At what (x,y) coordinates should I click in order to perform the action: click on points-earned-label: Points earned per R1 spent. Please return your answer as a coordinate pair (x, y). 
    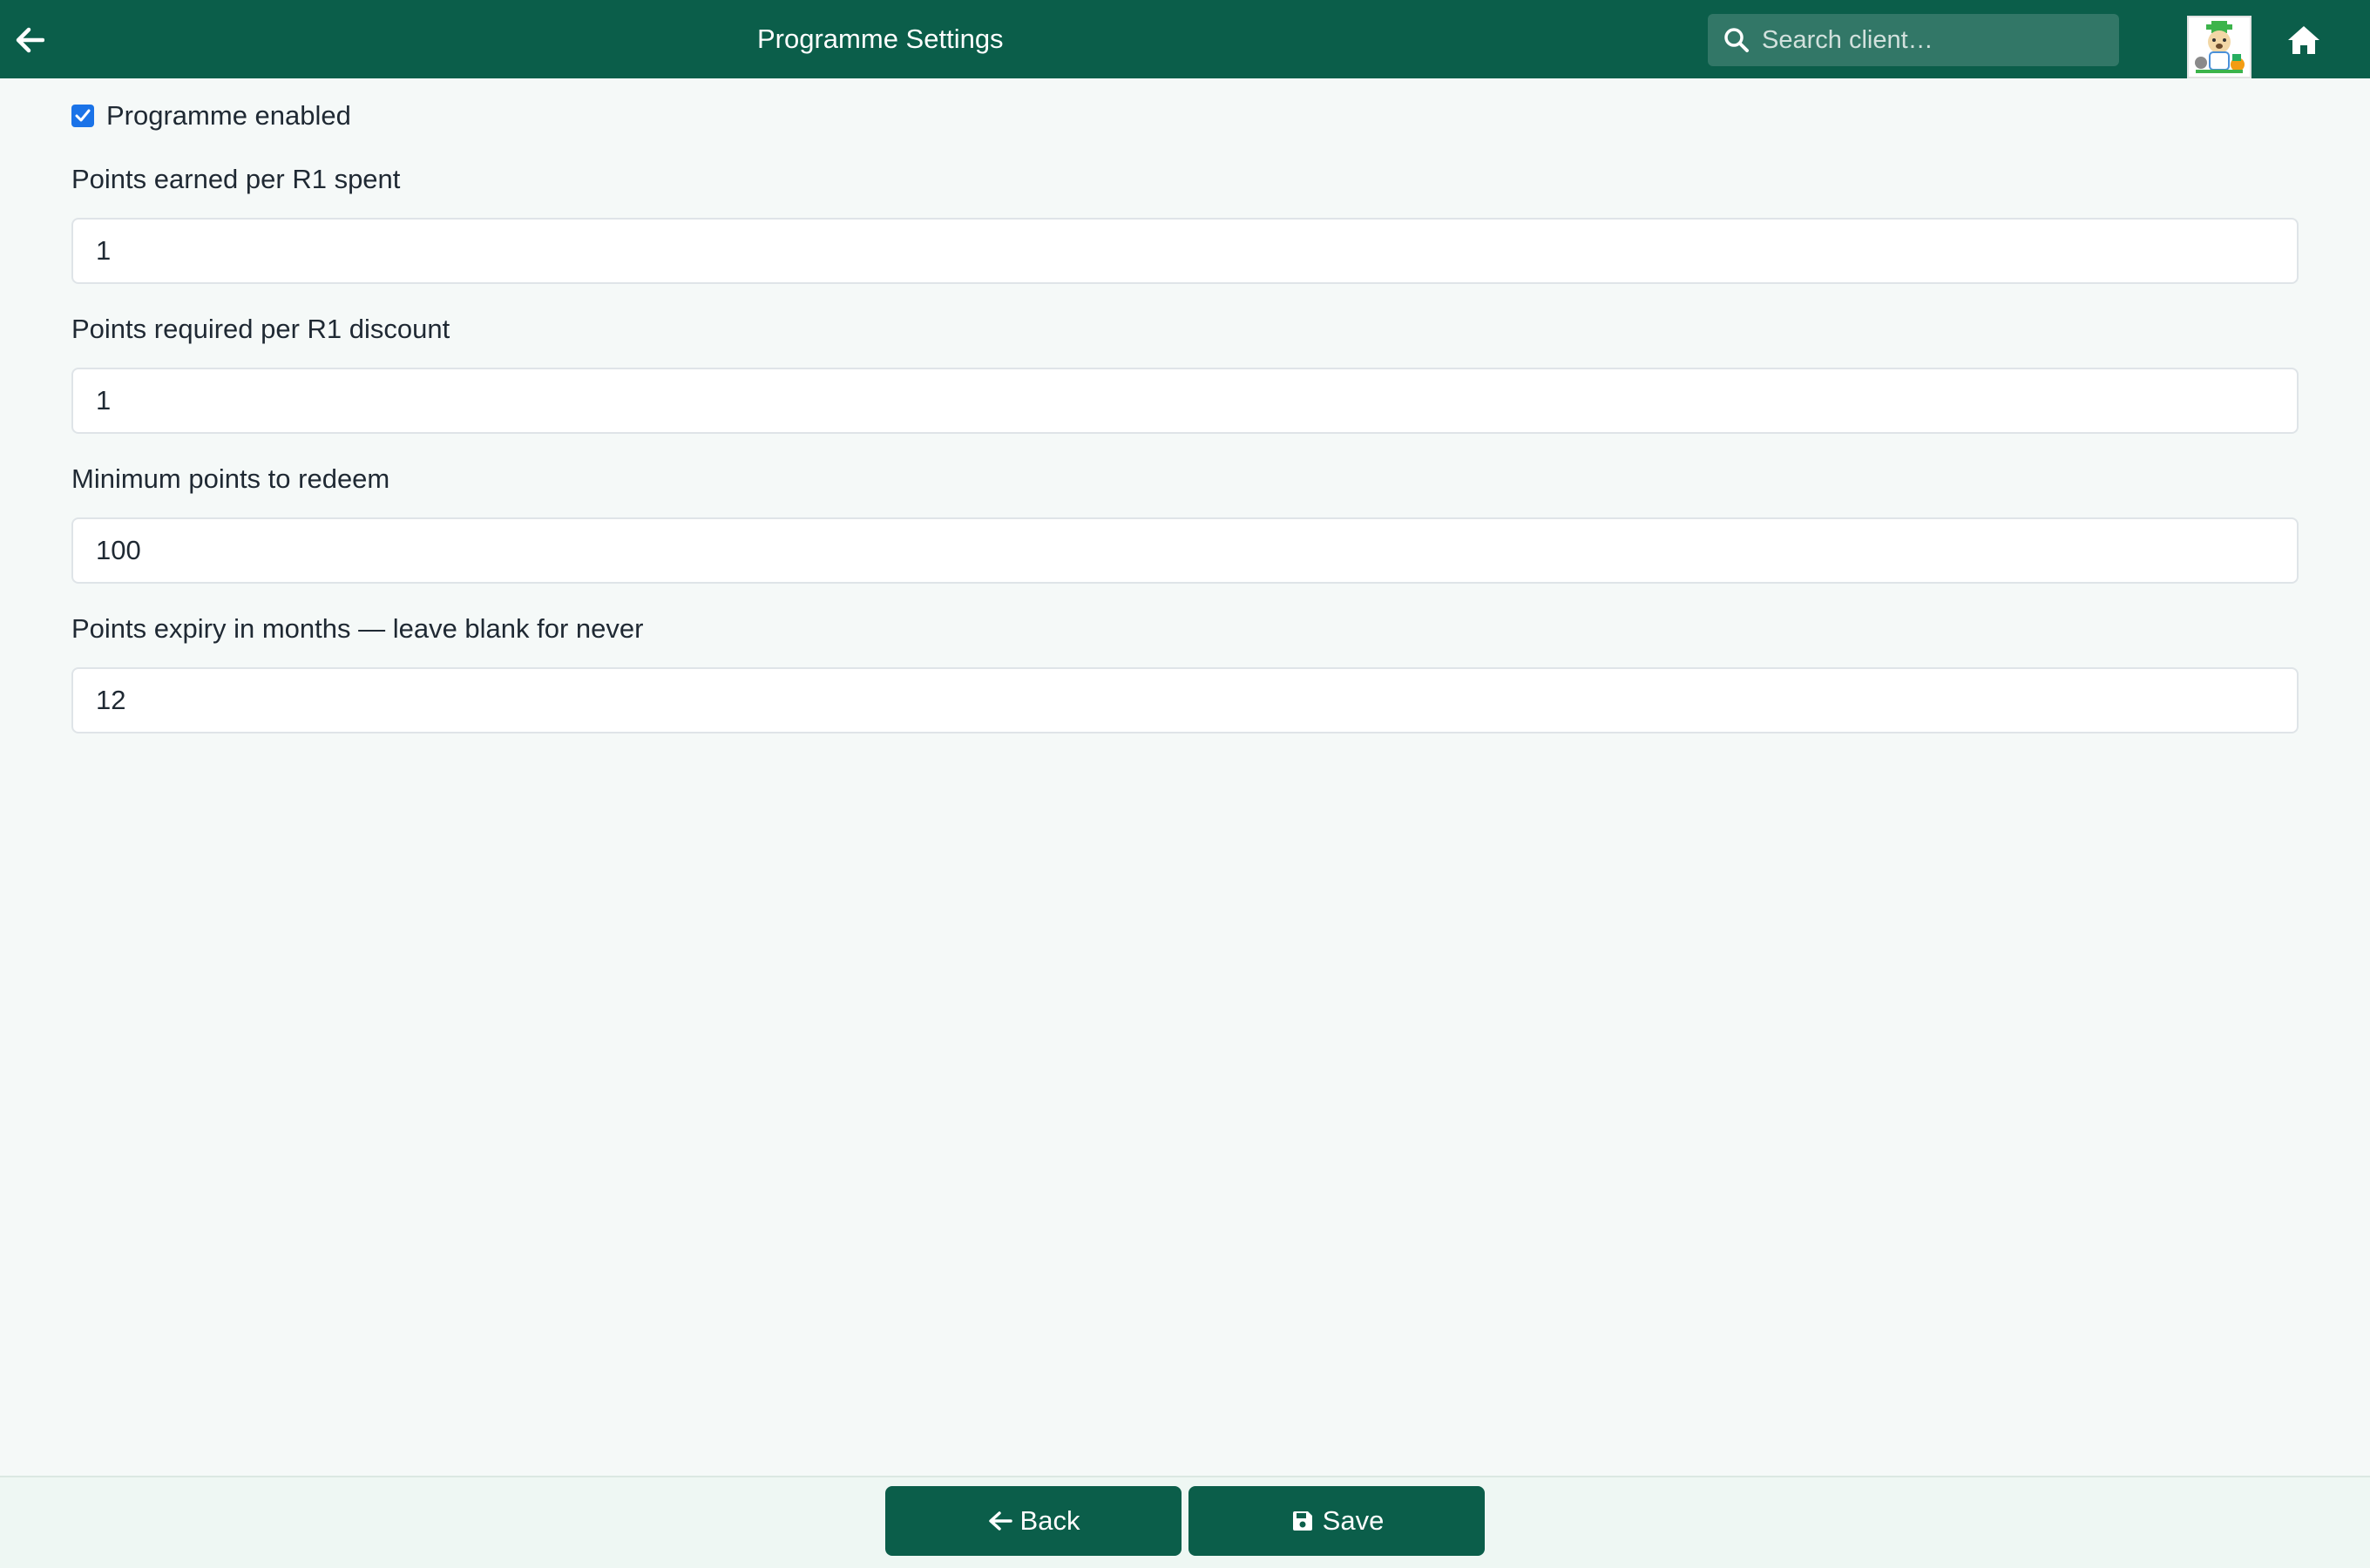
    Looking at the image, I should click on (236, 179).